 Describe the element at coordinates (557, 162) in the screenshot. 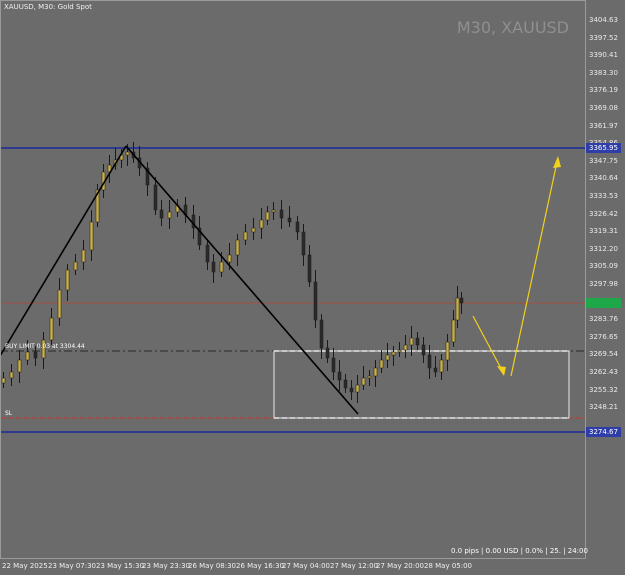

I see `projection-up-arrowhead` at that location.